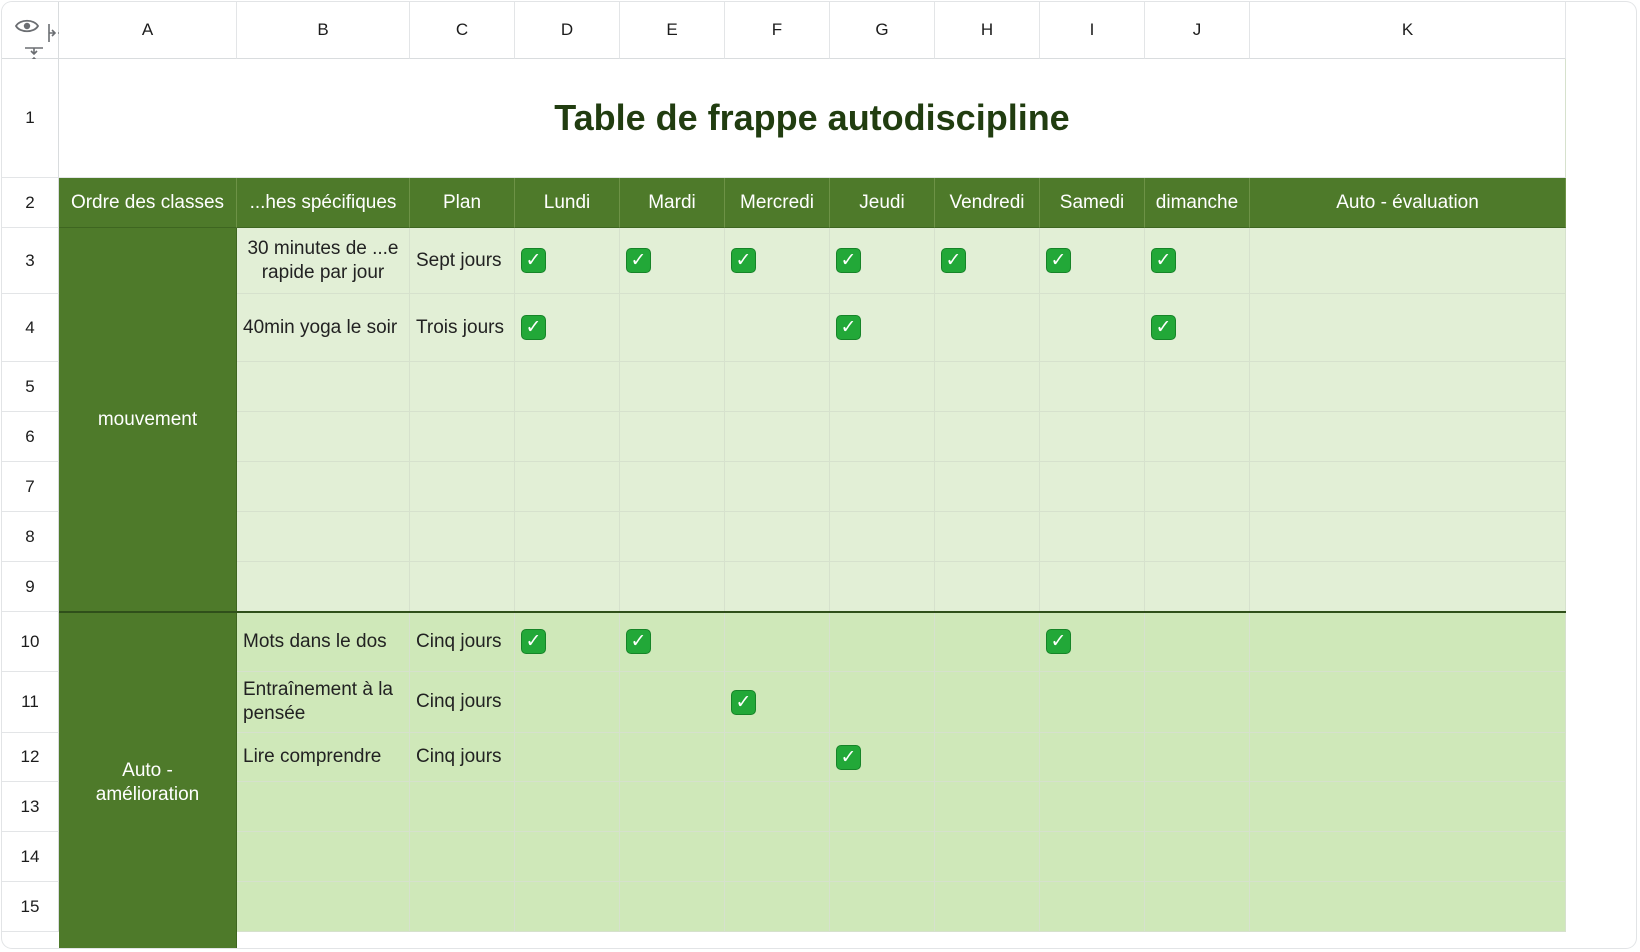 The width and height of the screenshot is (1640, 952). Describe the element at coordinates (30, 328) in the screenshot. I see `row-header-4: 4` at that location.